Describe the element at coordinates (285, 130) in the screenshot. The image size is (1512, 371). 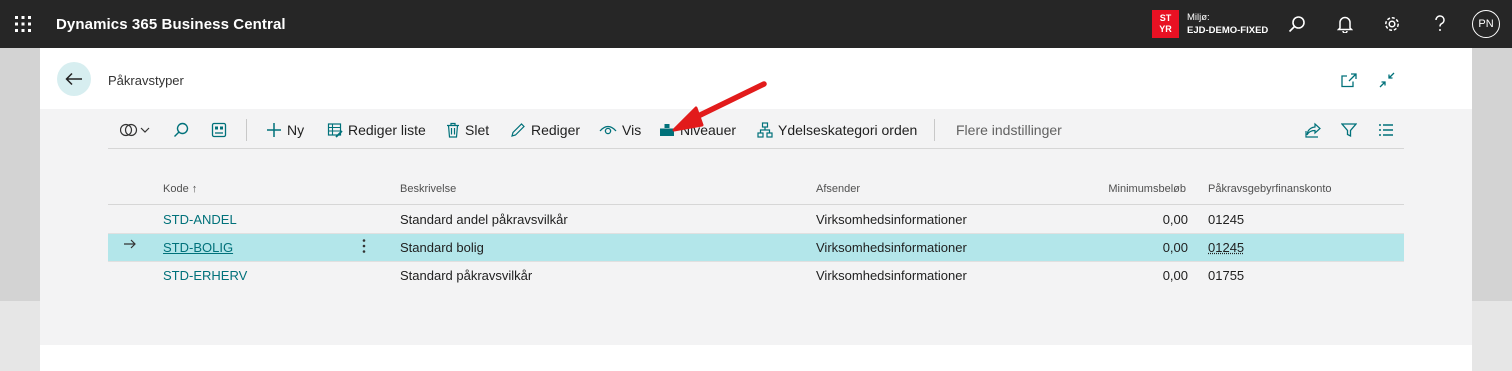
I see `new-button: Ny` at that location.